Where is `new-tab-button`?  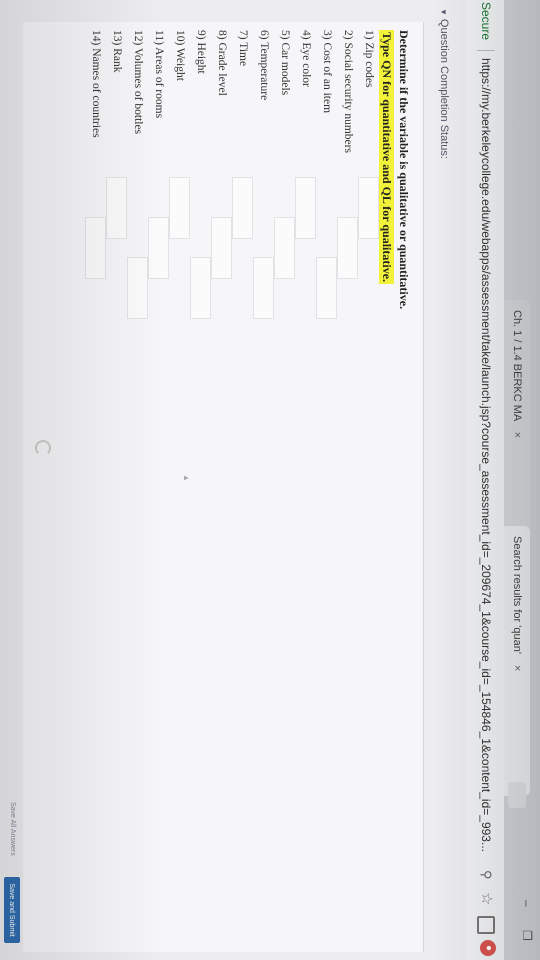
new-tab-button is located at coordinates (517, 795).